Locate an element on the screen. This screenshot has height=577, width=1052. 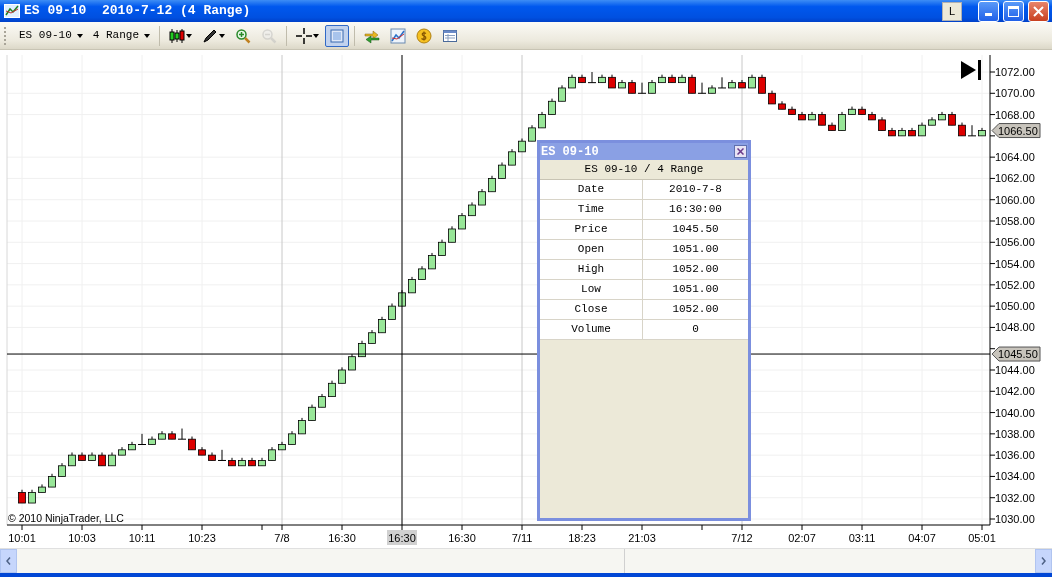
price-axis-label: 1050.00 is located at coordinates (1015, 306).